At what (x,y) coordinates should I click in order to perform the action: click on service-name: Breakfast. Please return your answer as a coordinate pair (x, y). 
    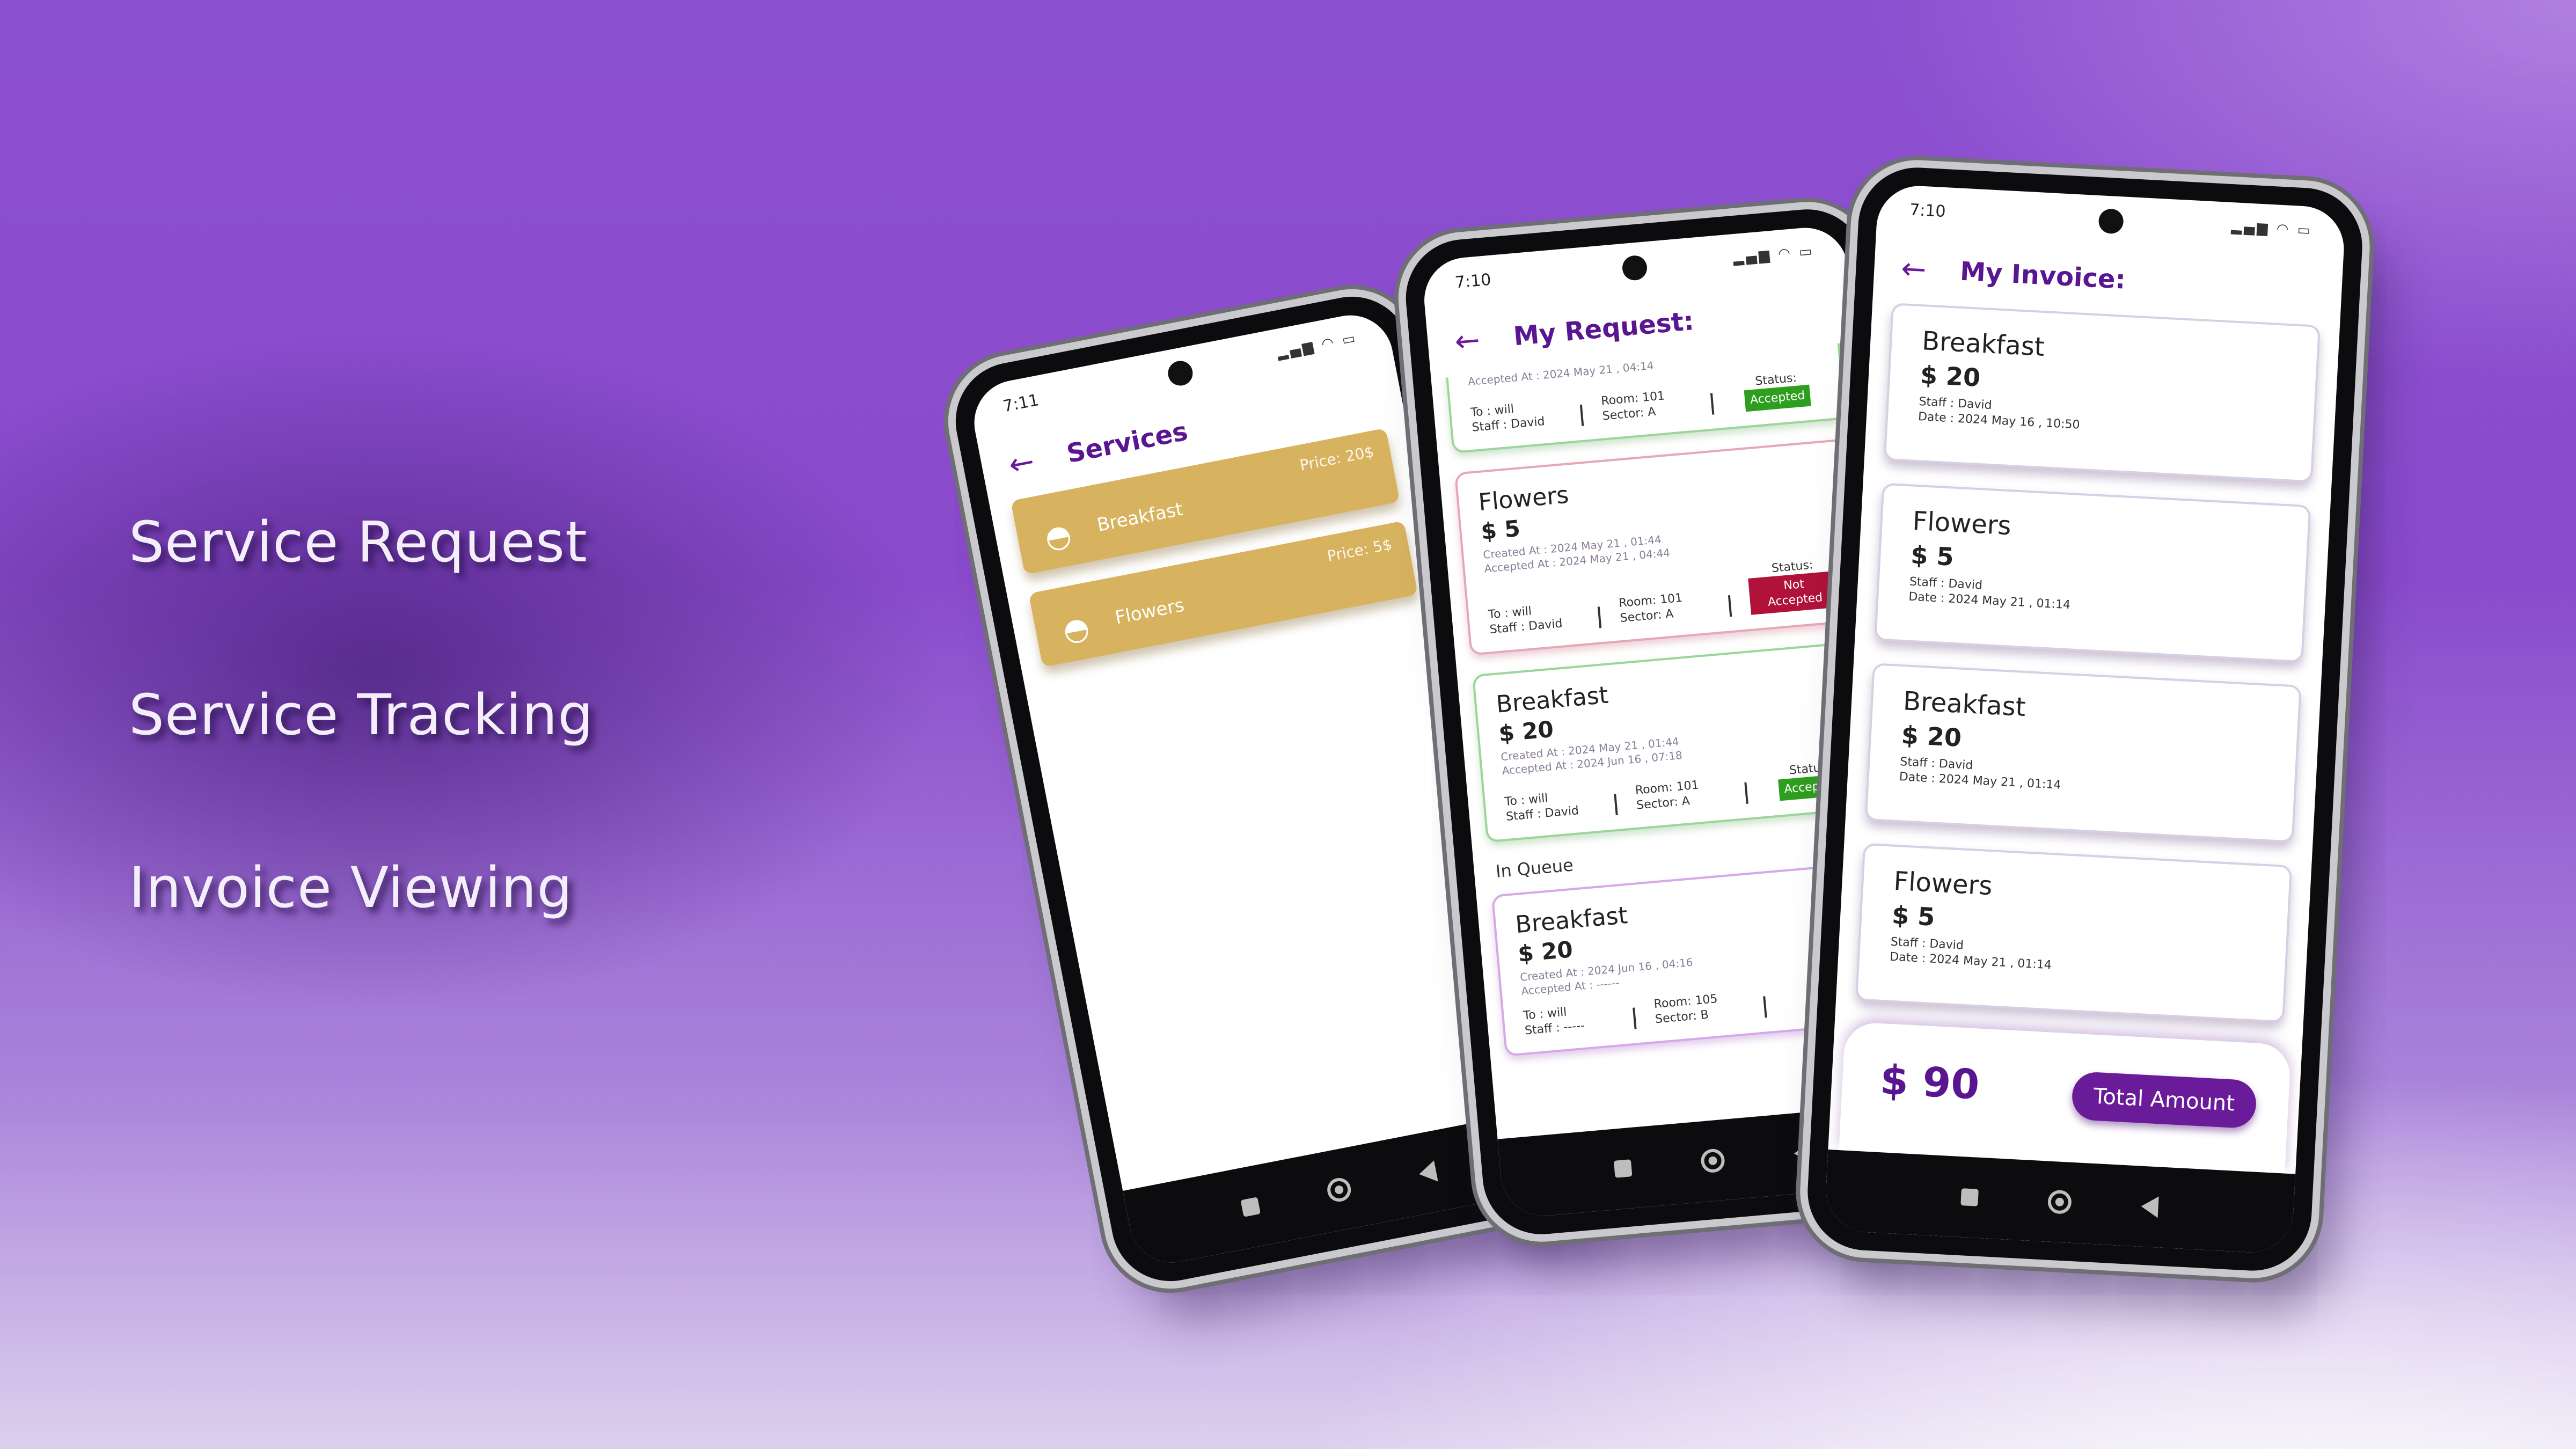
    Looking at the image, I should click on (1140, 517).